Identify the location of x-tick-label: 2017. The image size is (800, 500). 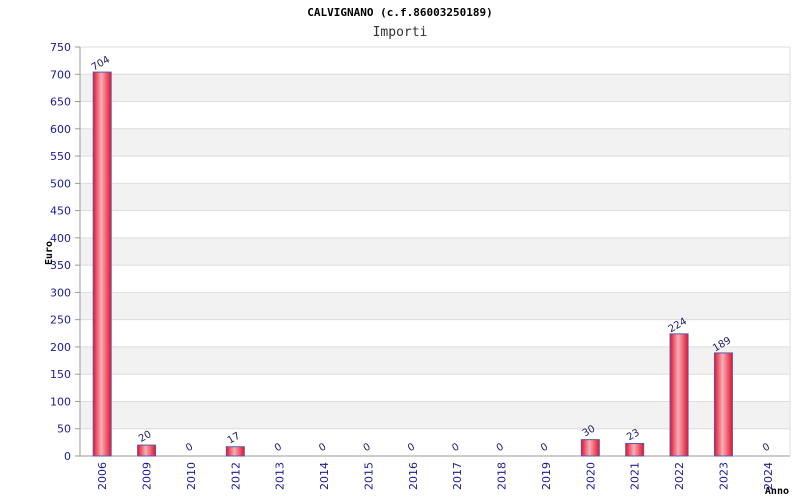
(457, 476).